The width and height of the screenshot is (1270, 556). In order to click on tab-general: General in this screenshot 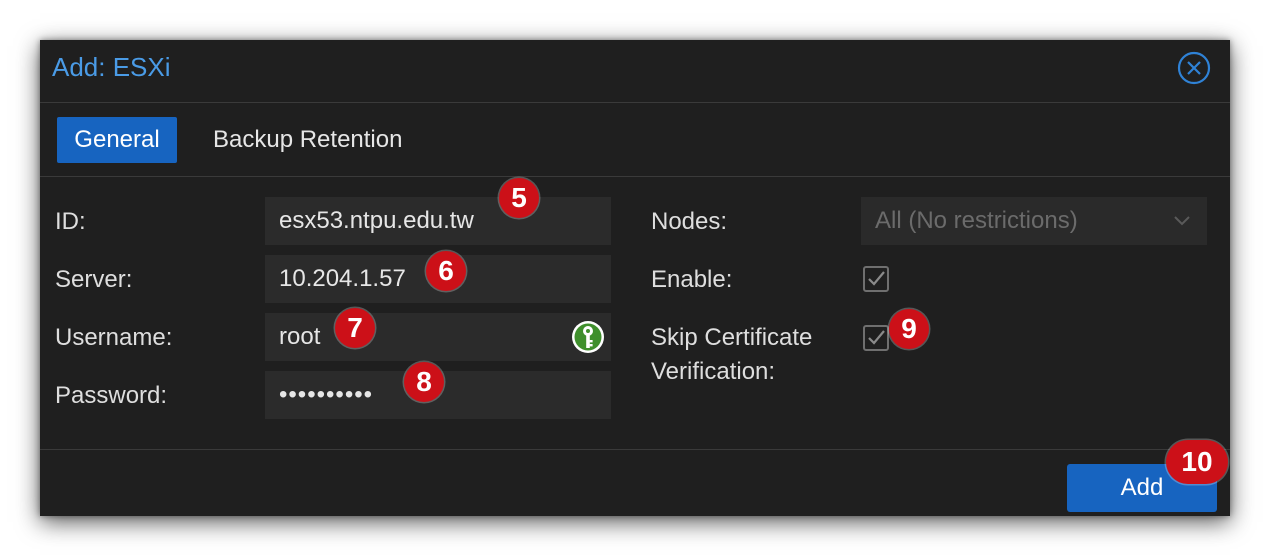, I will do `click(117, 140)`.